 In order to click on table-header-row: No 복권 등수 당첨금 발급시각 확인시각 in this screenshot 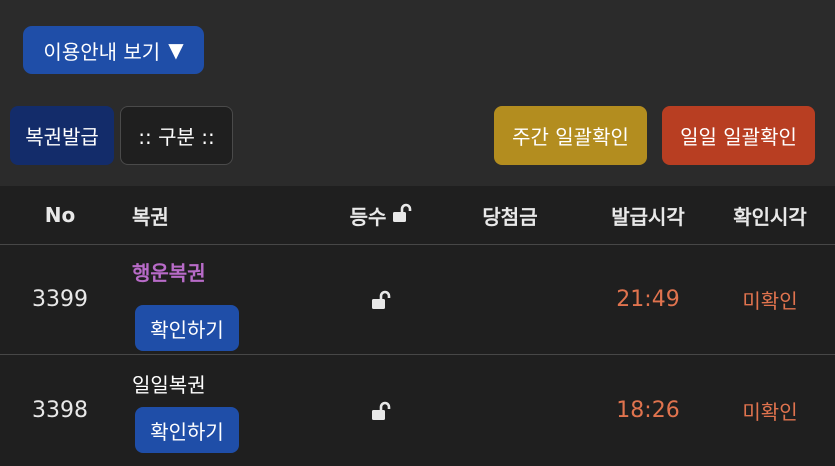, I will do `click(417, 215)`.